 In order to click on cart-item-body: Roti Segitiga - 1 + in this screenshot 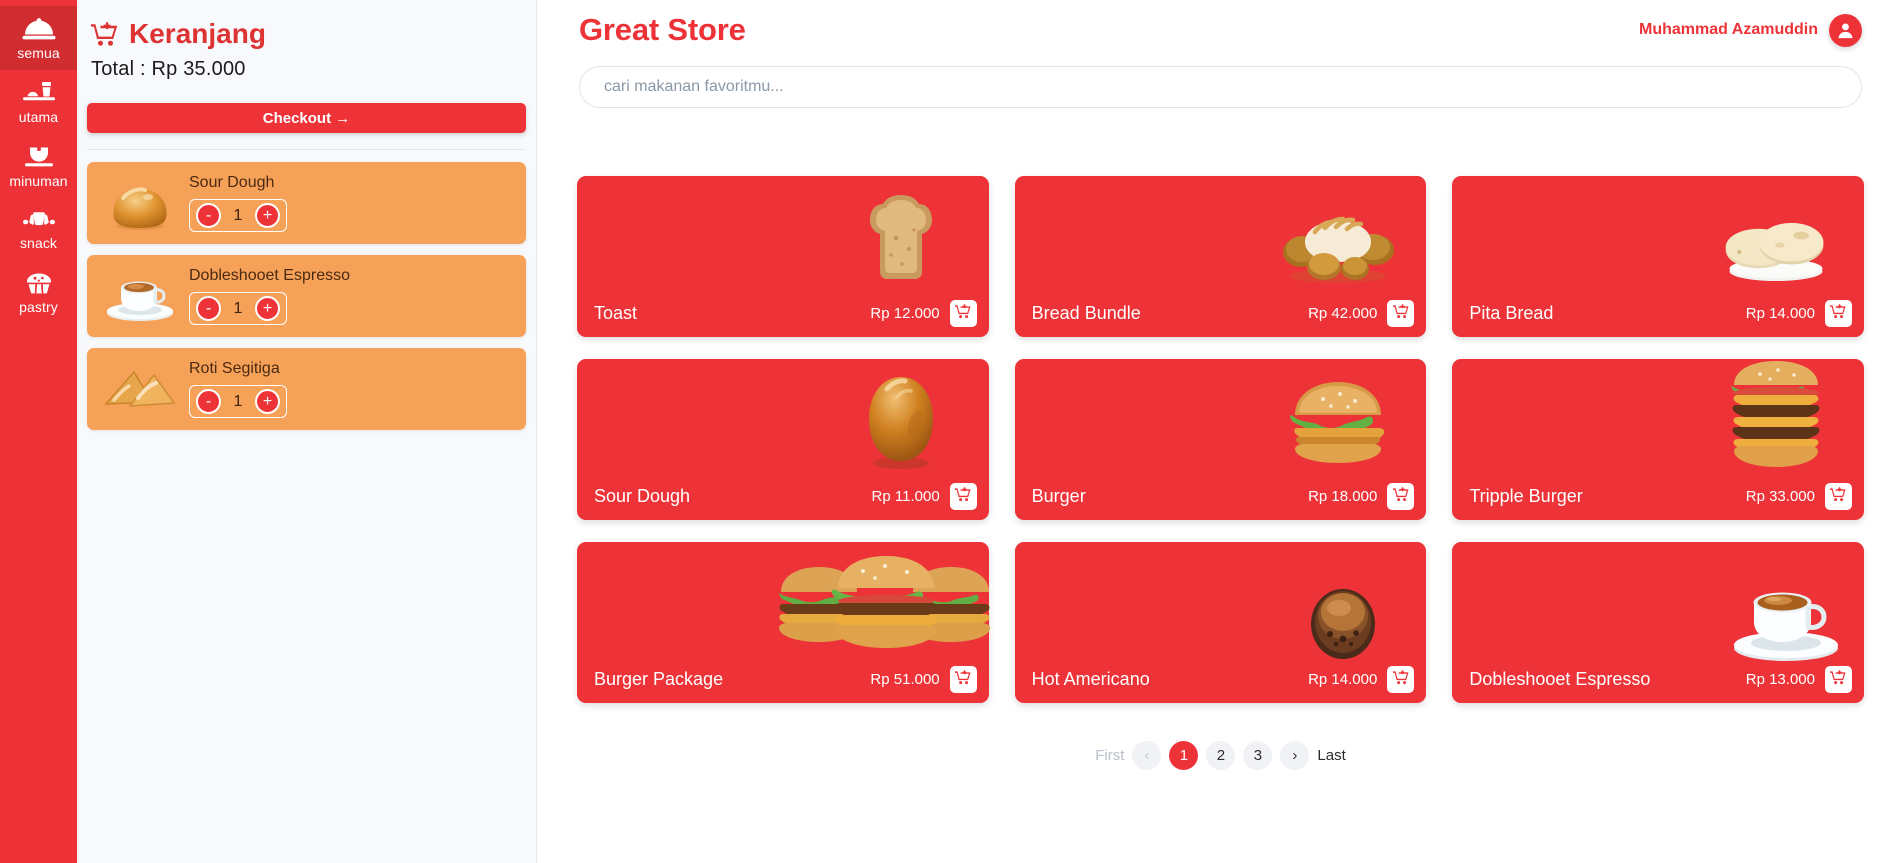, I will do `click(235, 389)`.